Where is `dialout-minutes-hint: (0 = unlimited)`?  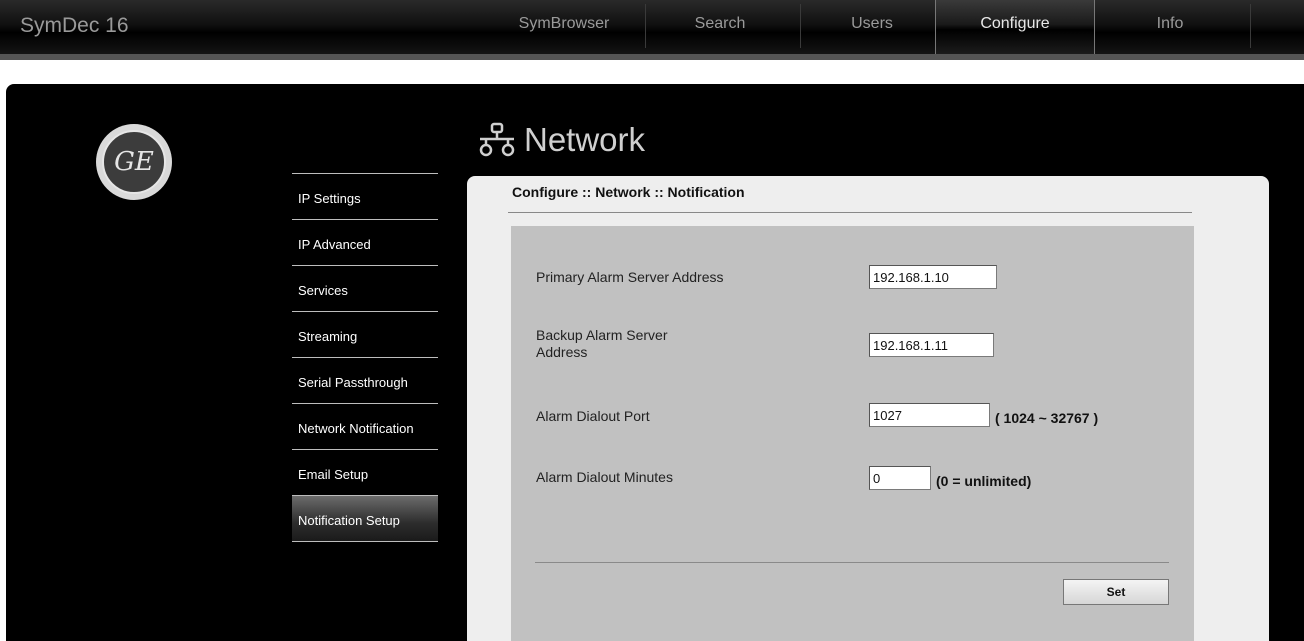 dialout-minutes-hint: (0 = unlimited) is located at coordinates (984, 481).